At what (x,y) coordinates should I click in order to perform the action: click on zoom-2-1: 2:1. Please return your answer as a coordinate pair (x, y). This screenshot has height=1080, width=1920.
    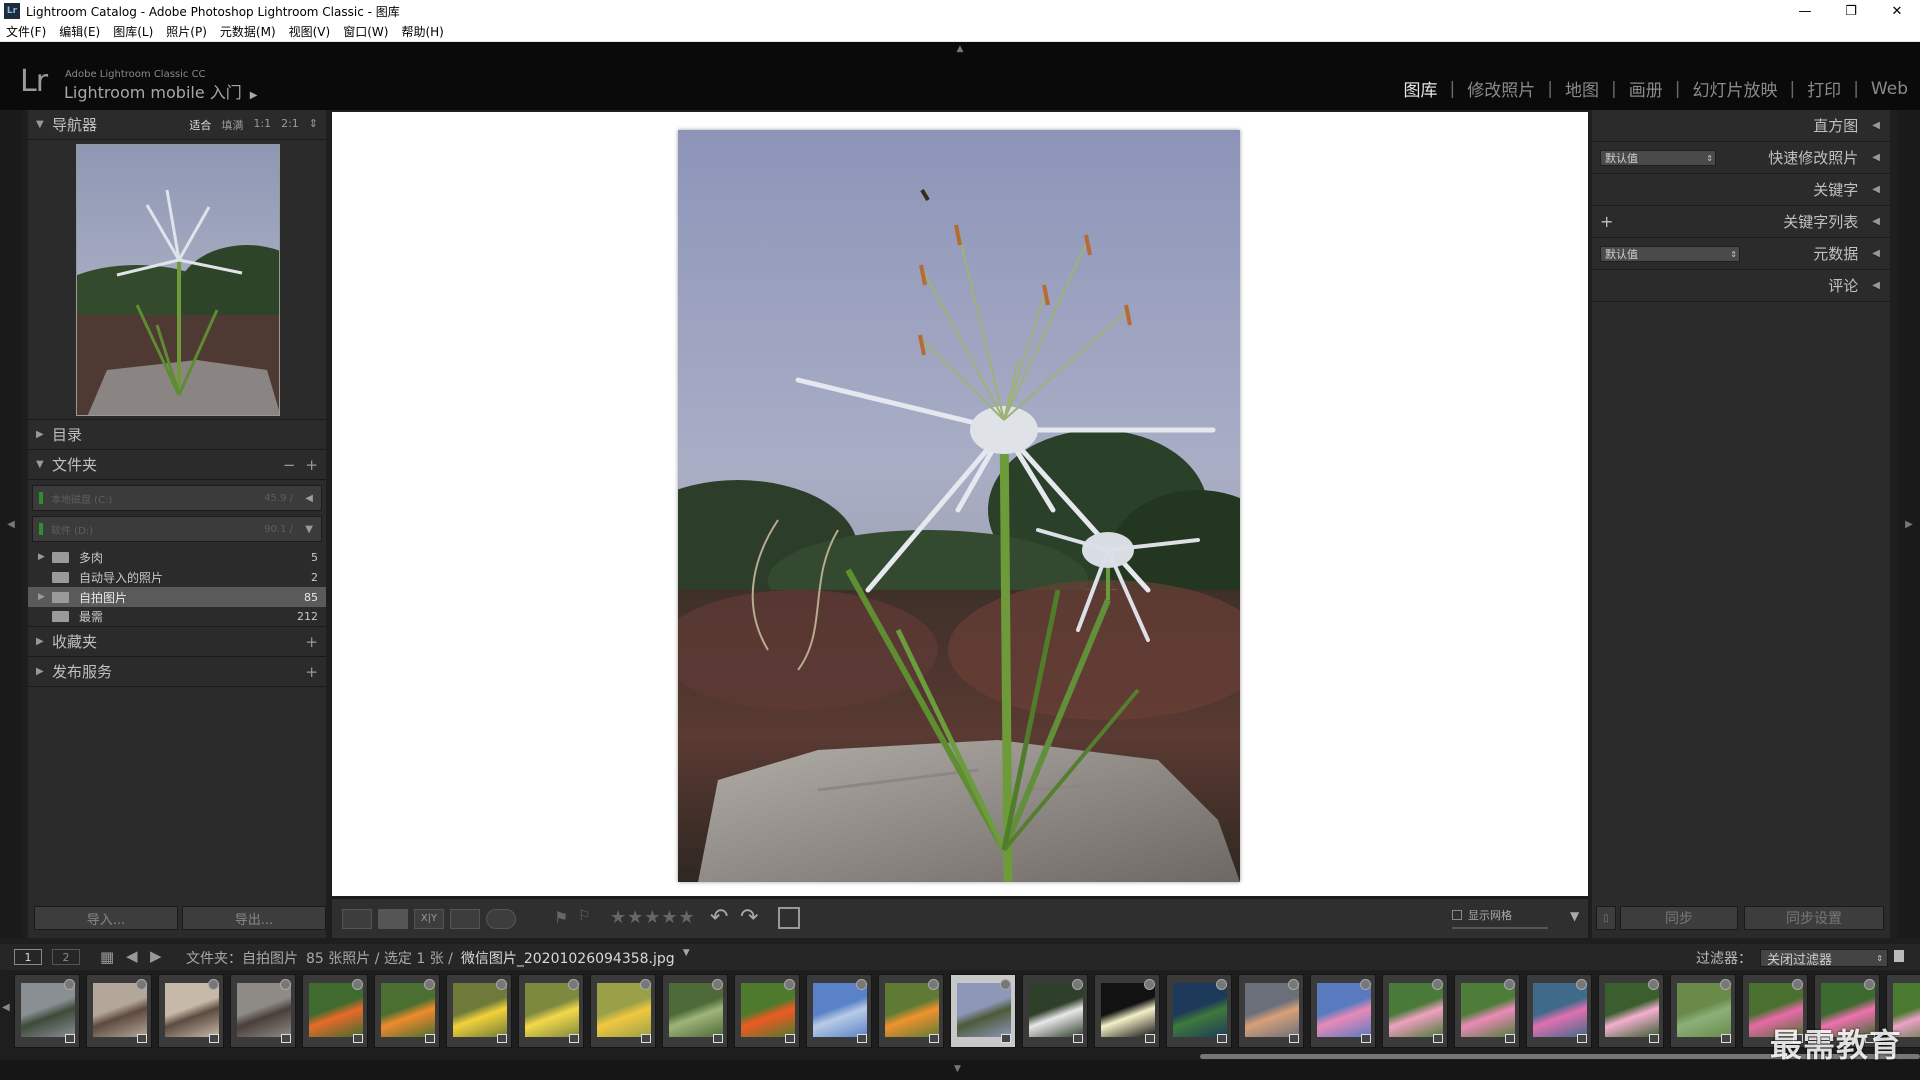
    Looking at the image, I should click on (290, 125).